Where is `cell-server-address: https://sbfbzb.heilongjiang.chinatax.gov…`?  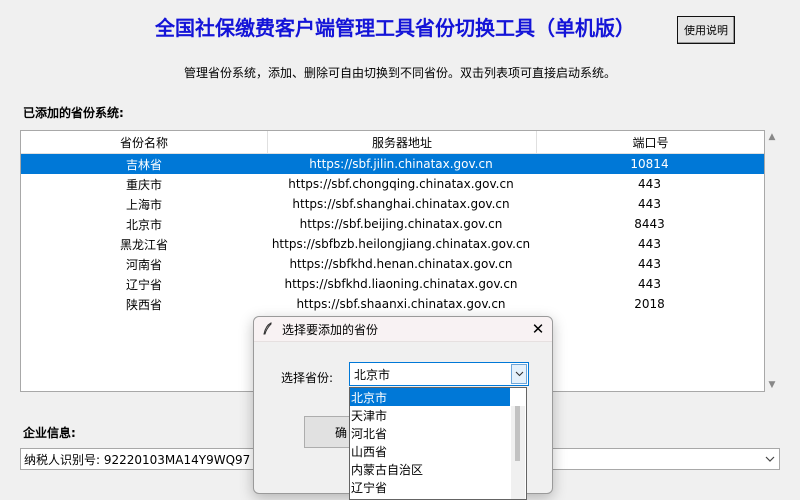 cell-server-address: https://sbfbzb.heilongjiang.chinatax.gov… is located at coordinates (401, 244).